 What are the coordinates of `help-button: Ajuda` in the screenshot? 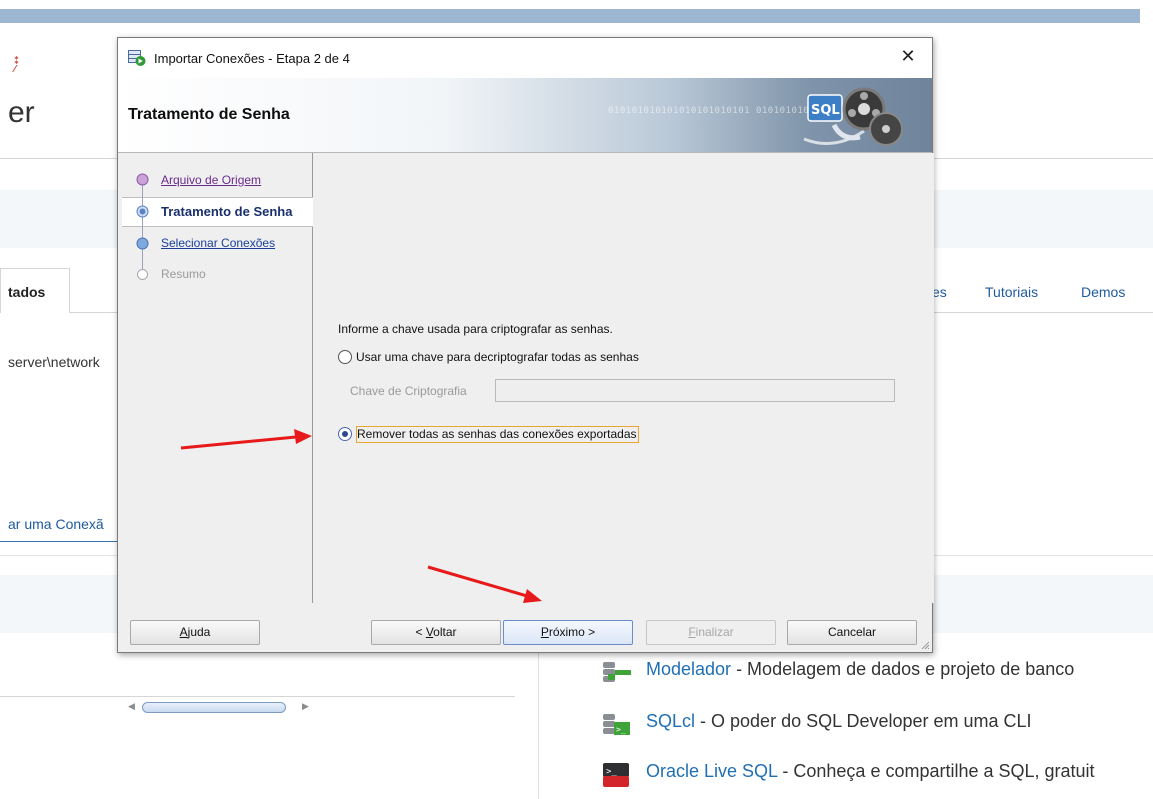 It's located at (195, 632).